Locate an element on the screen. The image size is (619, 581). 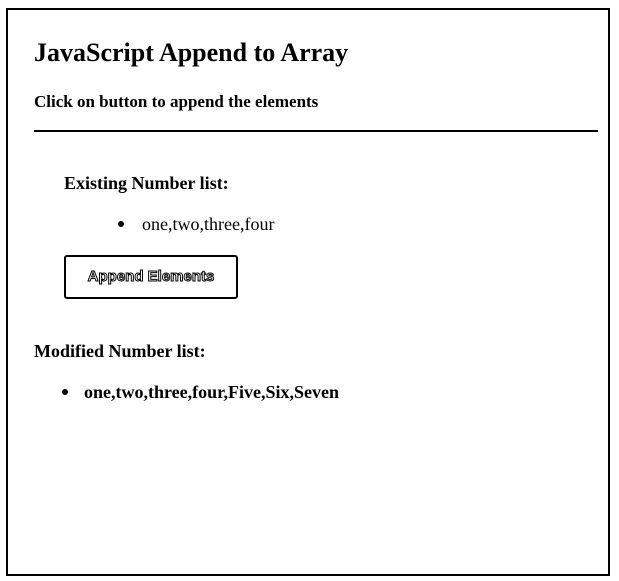
page-title: JavaScript Append to Array is located at coordinates (191, 52).